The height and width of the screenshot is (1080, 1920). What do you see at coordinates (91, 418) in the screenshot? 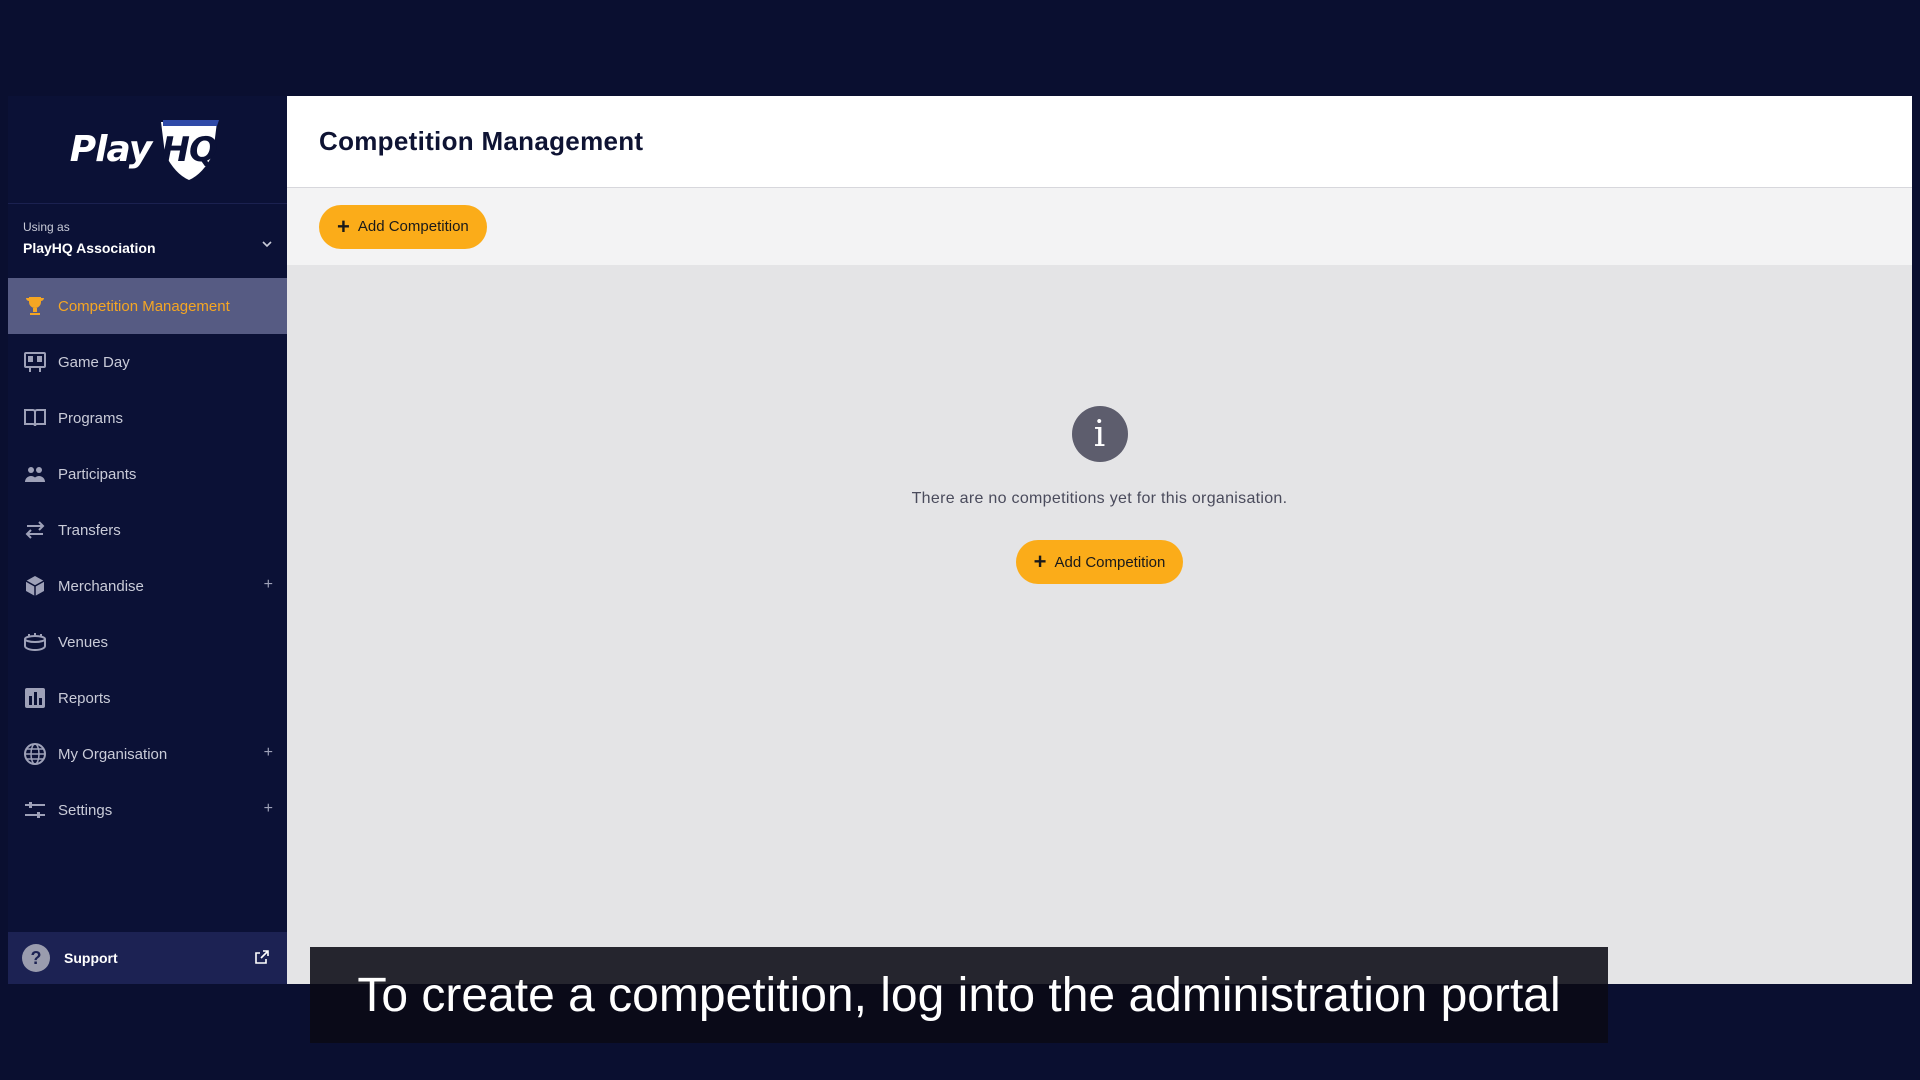
I see `sidebar-item-label: Programs` at bounding box center [91, 418].